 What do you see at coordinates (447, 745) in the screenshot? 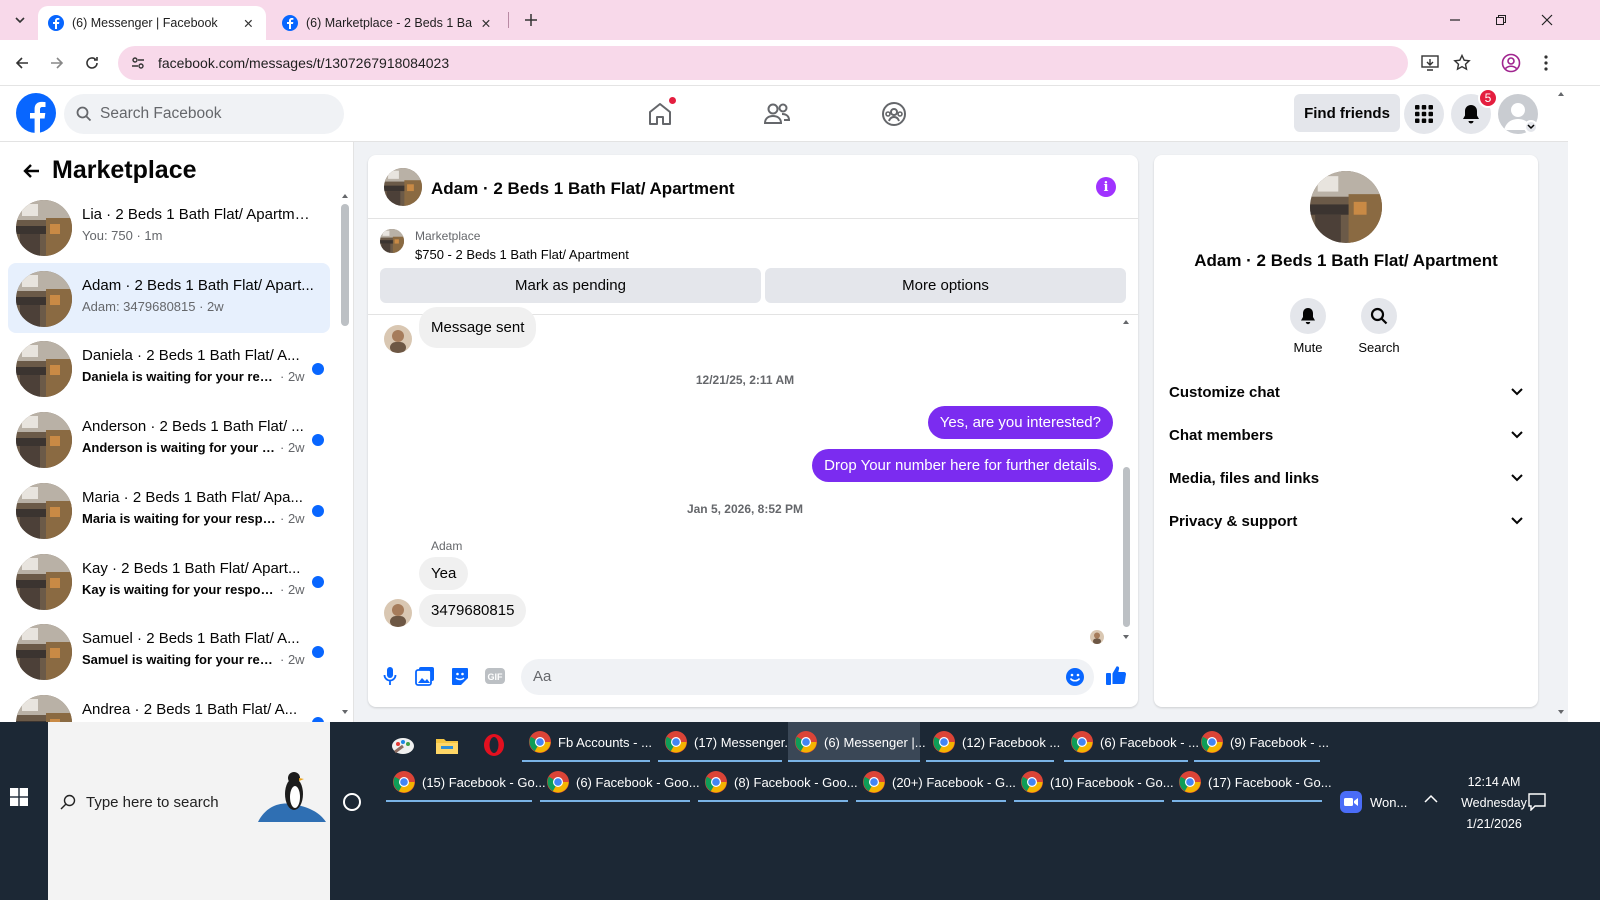
I see `file-explorer-icon` at bounding box center [447, 745].